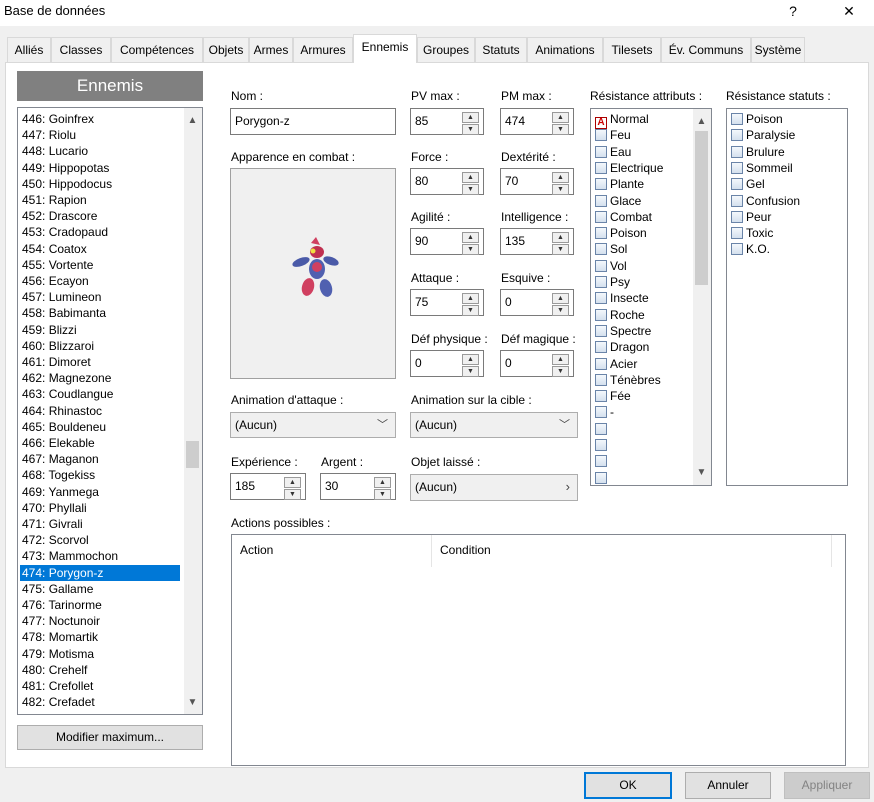 This screenshot has height=802, width=874. I want to click on attr-resist-item: Fée, so click(613, 396).